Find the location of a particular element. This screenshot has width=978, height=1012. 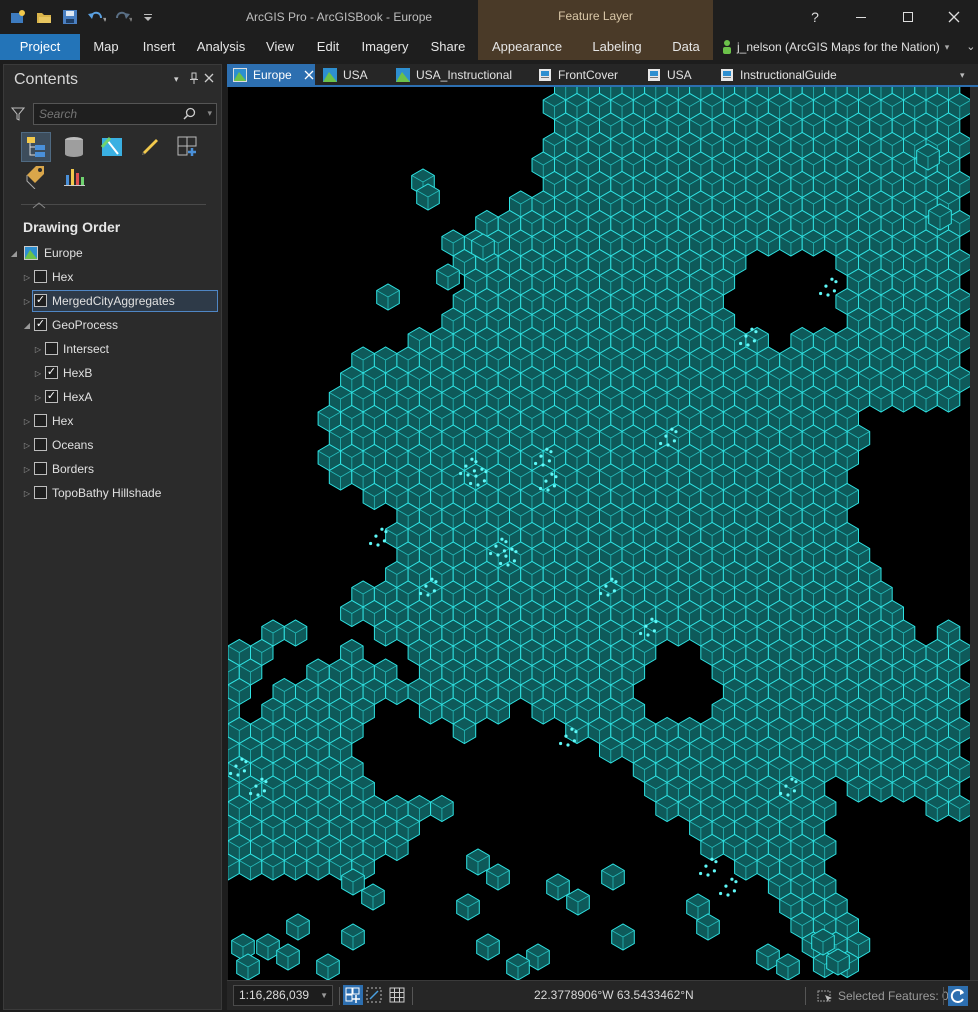

customize-toolbar-icon is located at coordinates (148, 17).